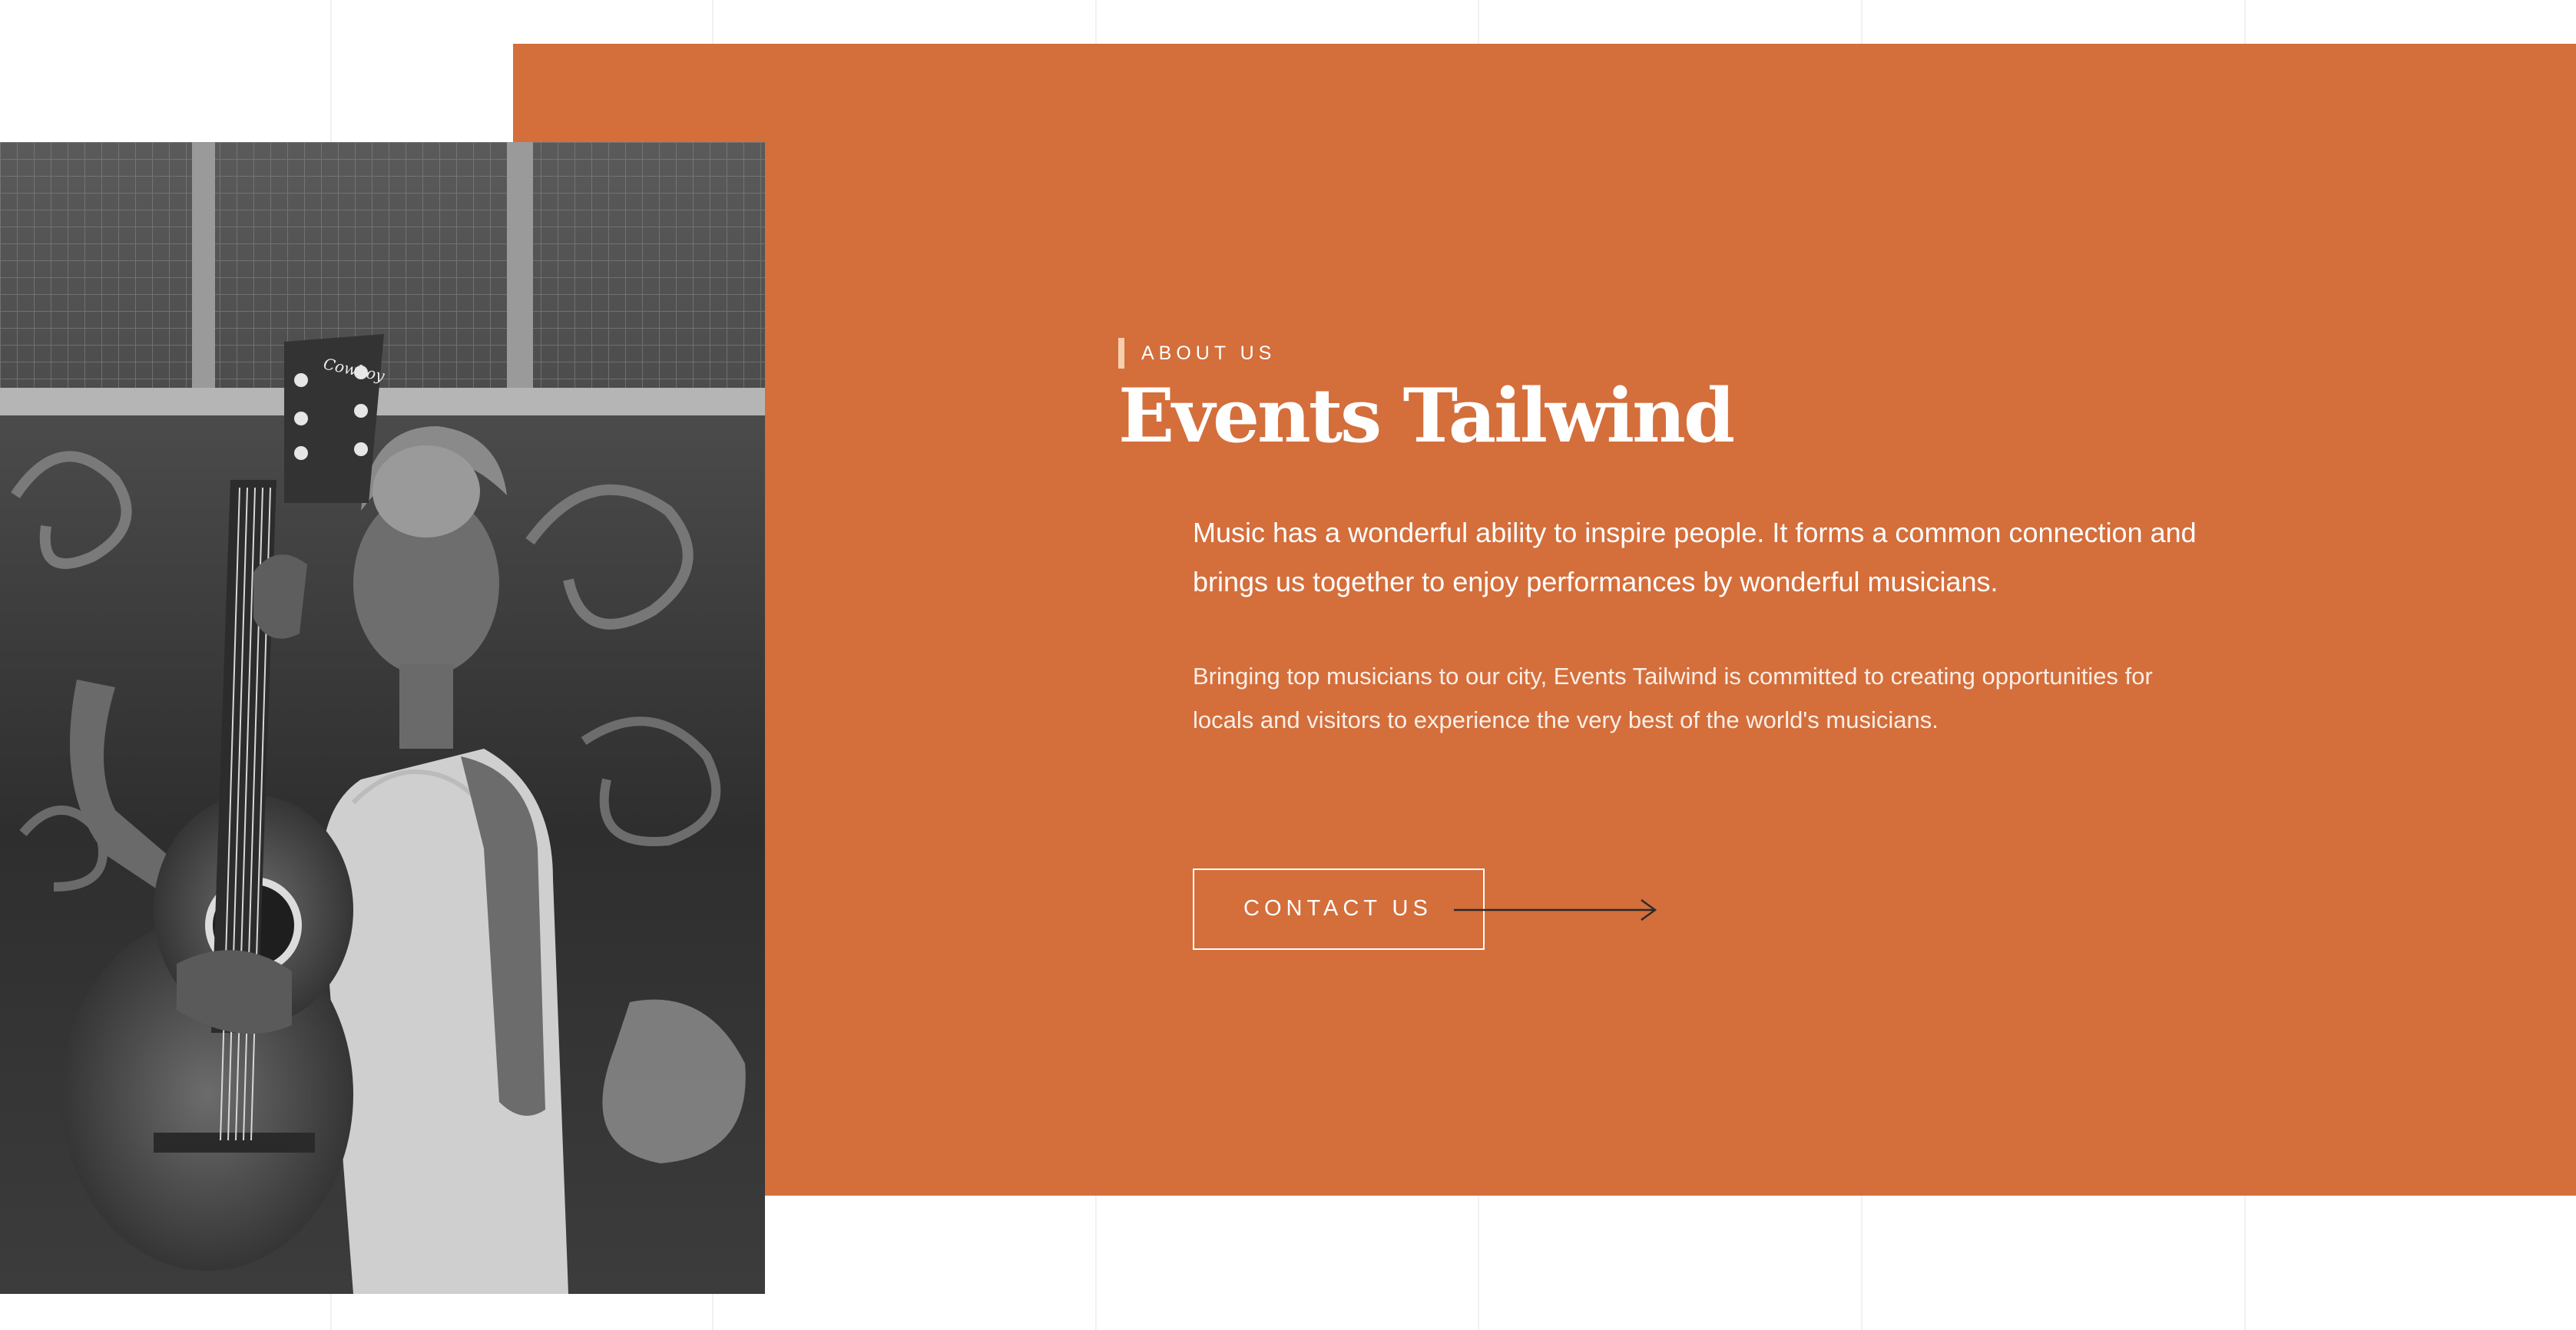 This screenshot has height=1330, width=2576. Describe the element at coordinates (1555, 909) in the screenshot. I see `arrow-right-icon` at that location.